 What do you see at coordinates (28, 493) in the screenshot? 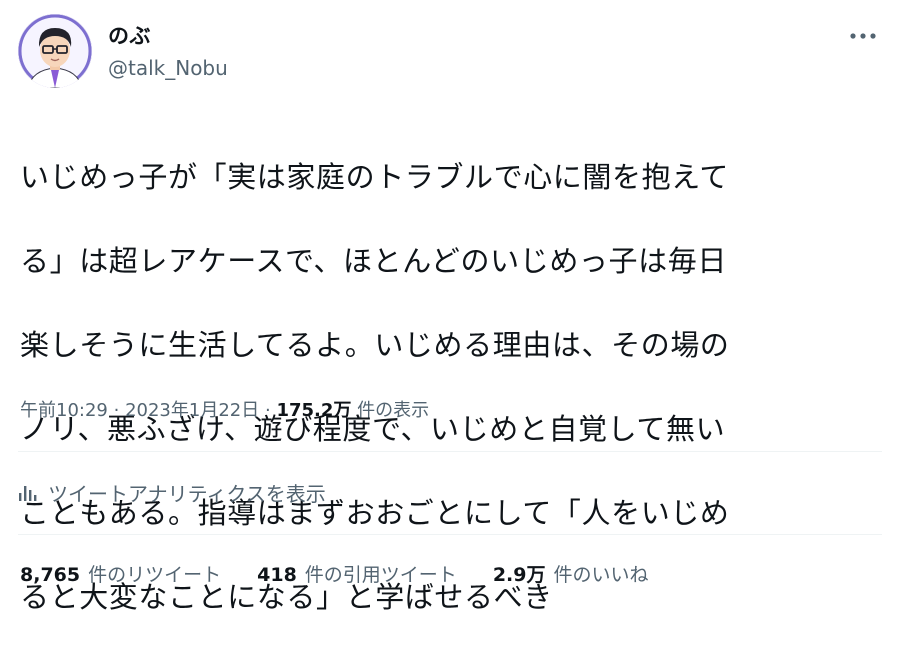
I see `bar-chart-icon` at bounding box center [28, 493].